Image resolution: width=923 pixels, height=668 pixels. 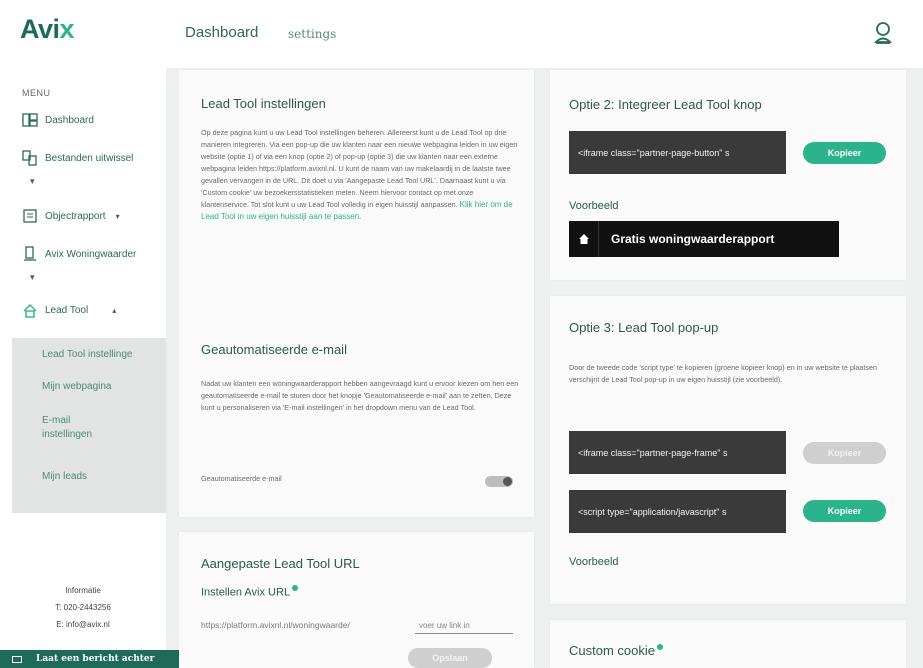 I want to click on sidebar-item-woningwaarde: Avix Woningwaarder, so click(x=79, y=254).